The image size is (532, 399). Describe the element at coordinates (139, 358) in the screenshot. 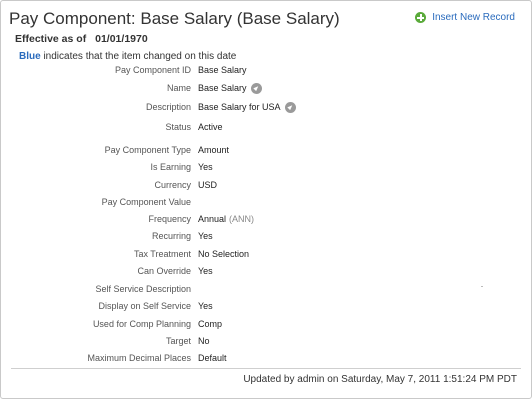

I see `field-label: Maximum Decimal Places` at that location.